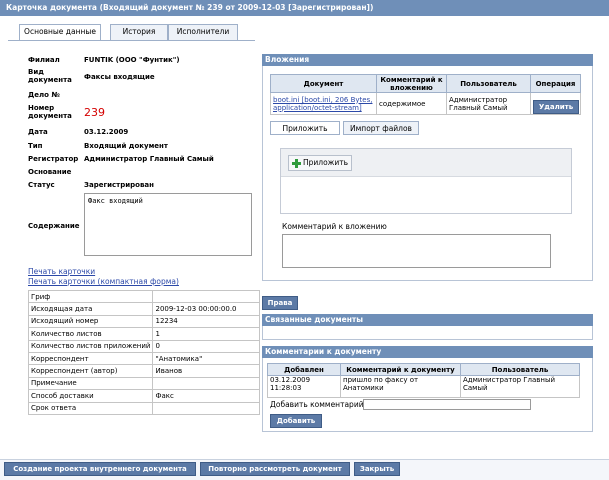  I want to click on attach-file-label: Приложить, so click(326, 162).